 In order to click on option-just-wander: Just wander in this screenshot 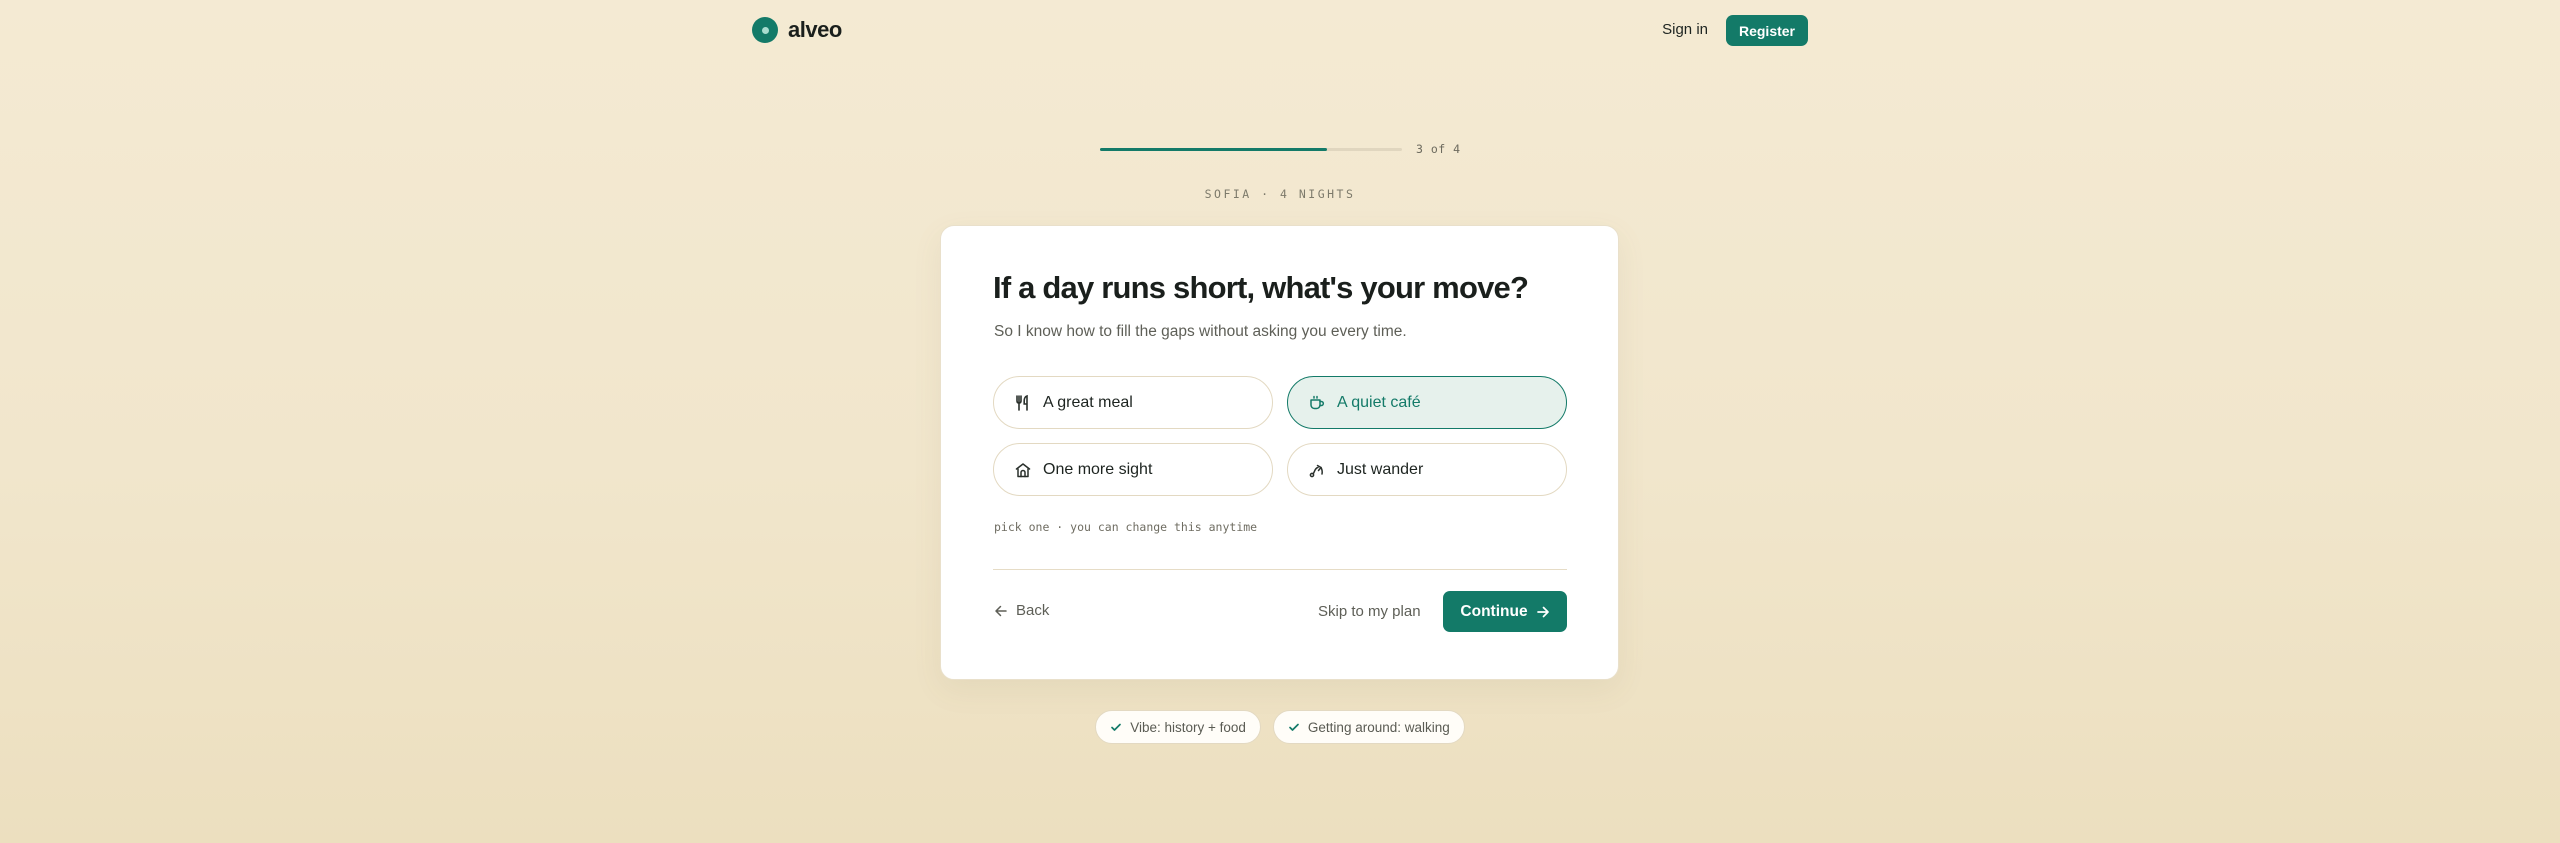, I will do `click(1427, 469)`.